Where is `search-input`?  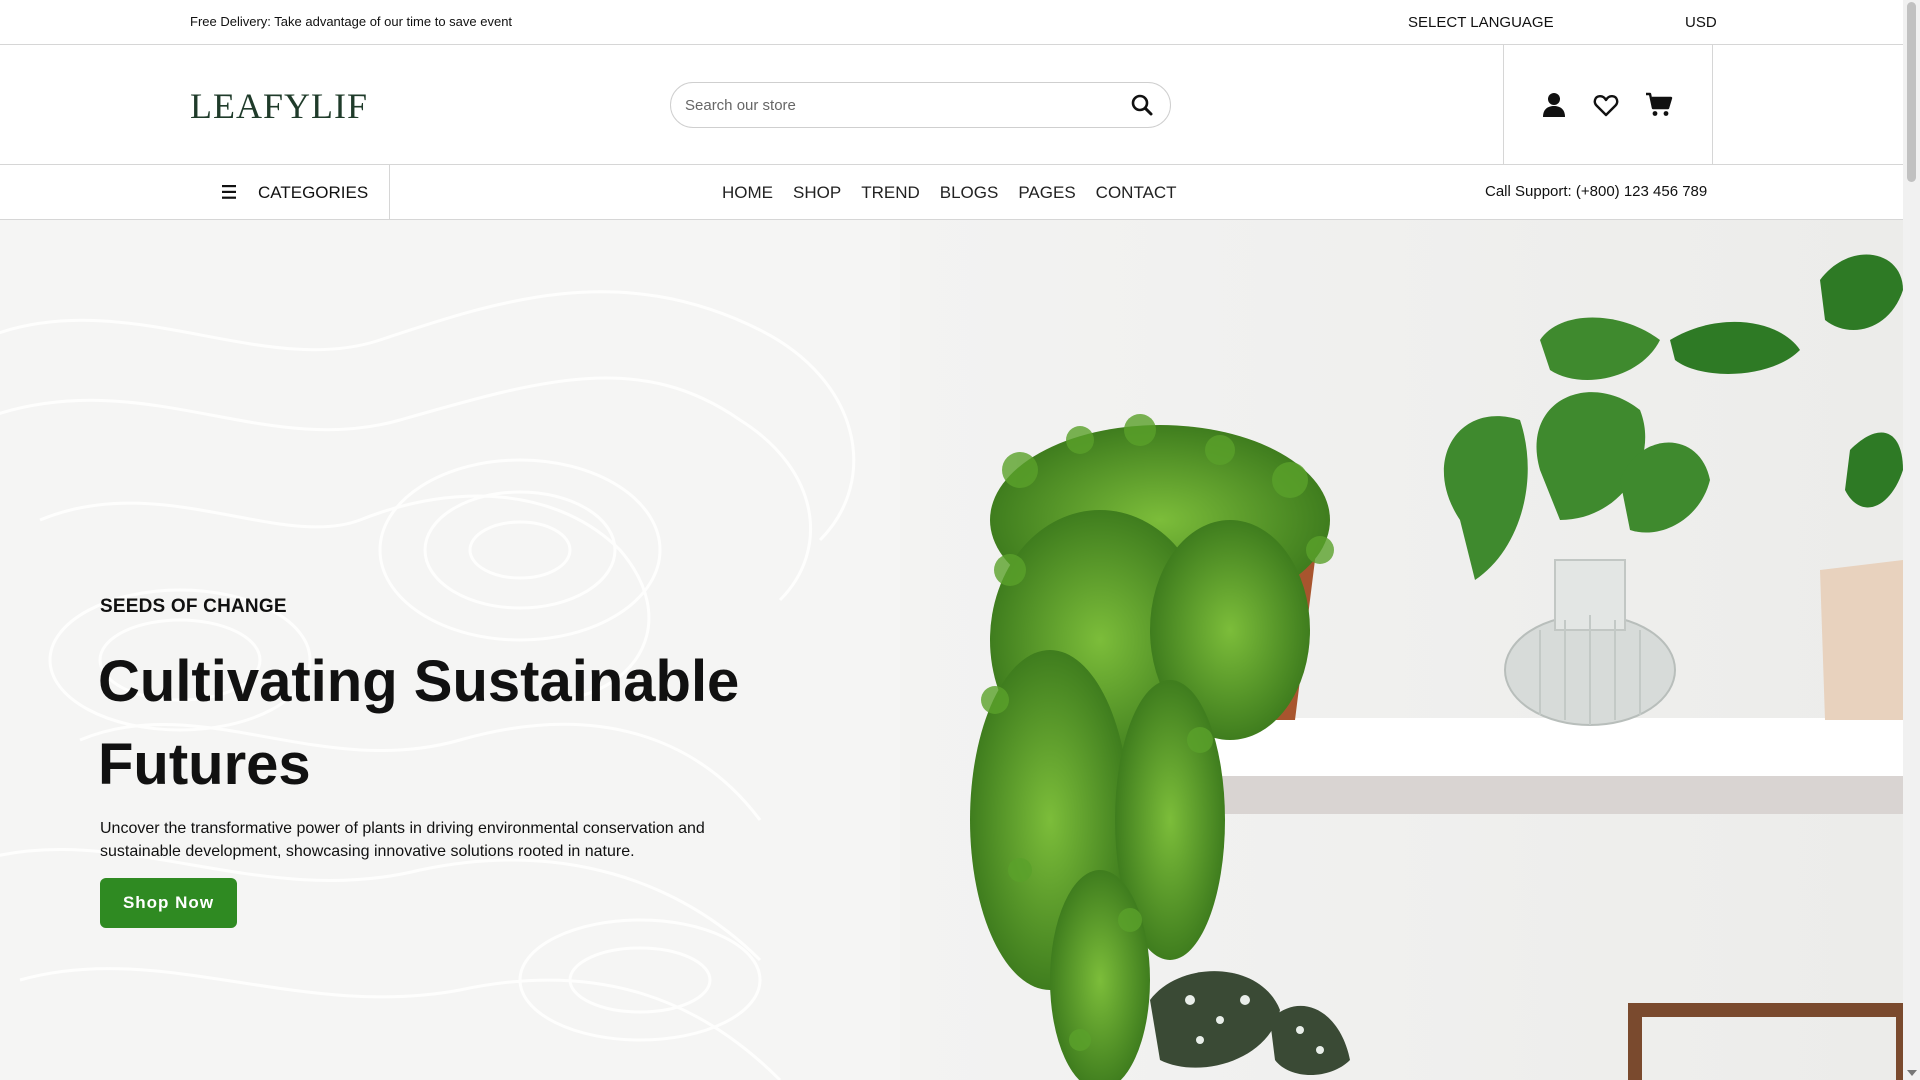
search-input is located at coordinates (900, 105).